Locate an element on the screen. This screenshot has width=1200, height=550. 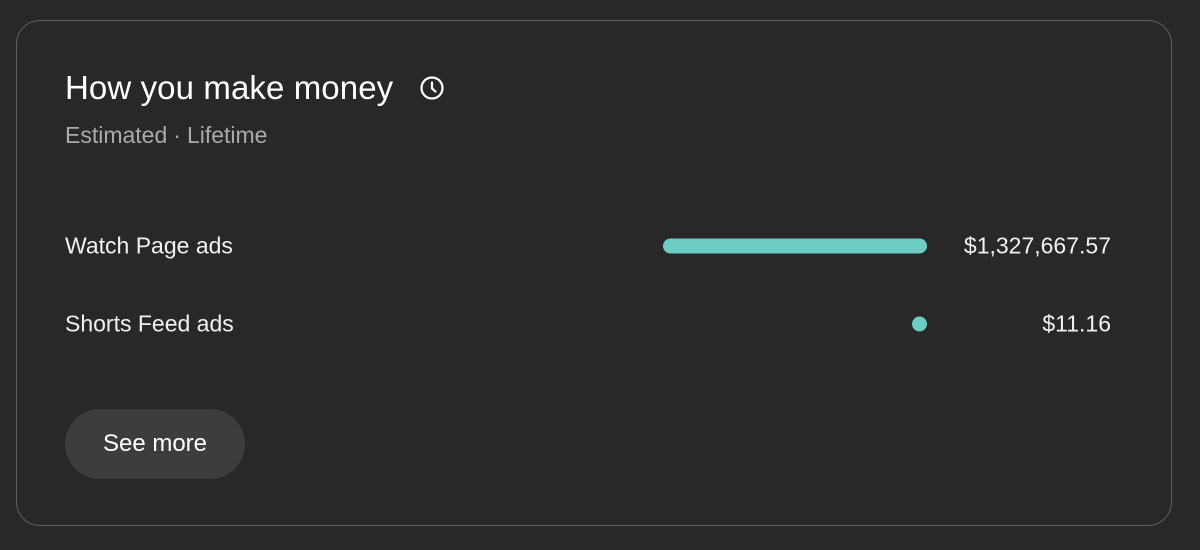
clock-icon is located at coordinates (432, 88).